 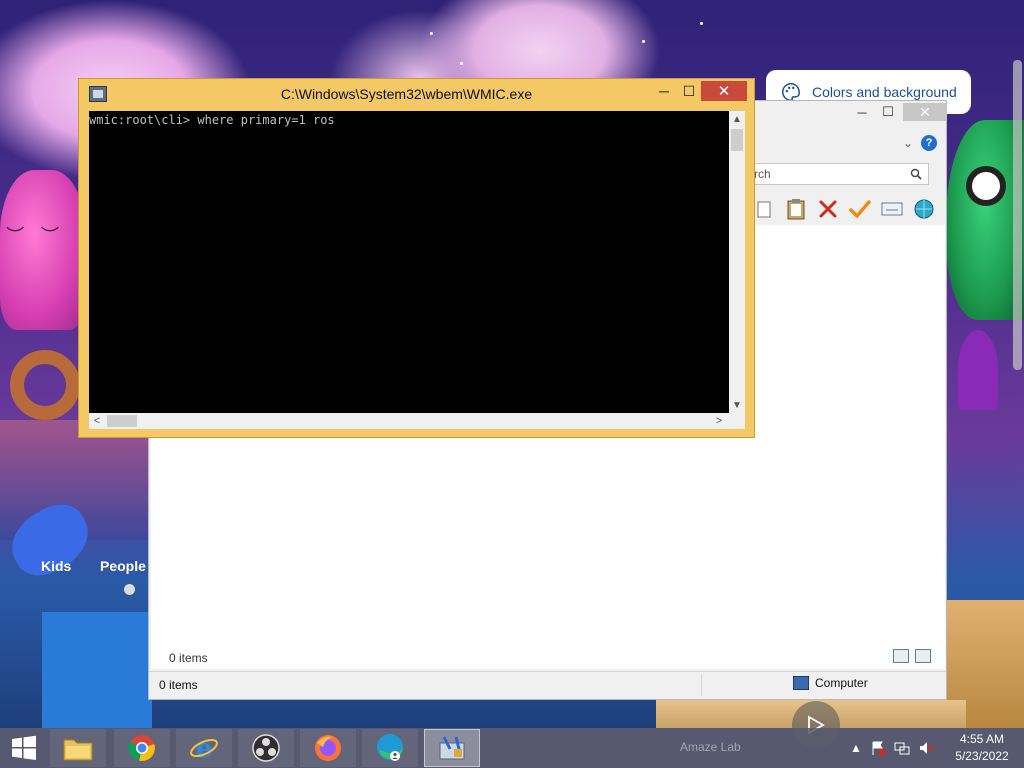 I want to click on pink-character-face: ︶ ︶, so click(x=36, y=236).